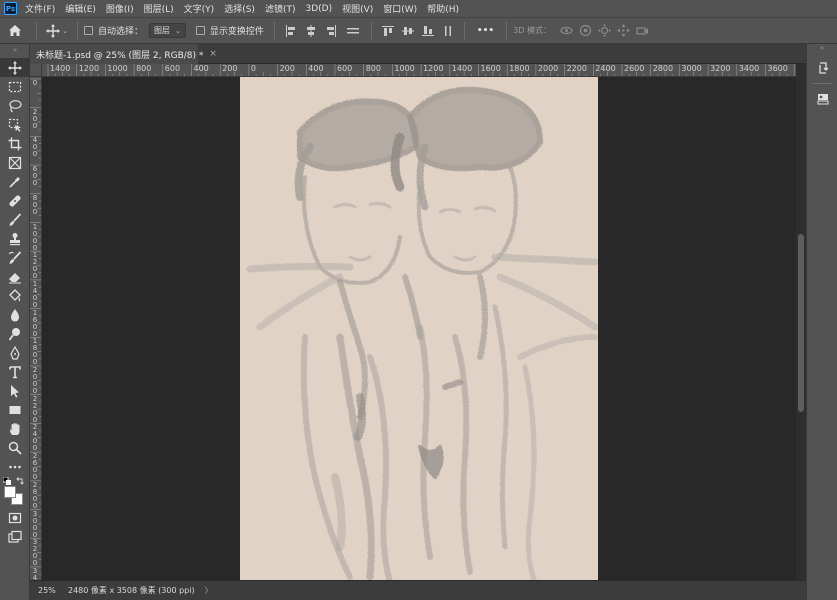  I want to click on 3d-pan-button, so click(604, 30).